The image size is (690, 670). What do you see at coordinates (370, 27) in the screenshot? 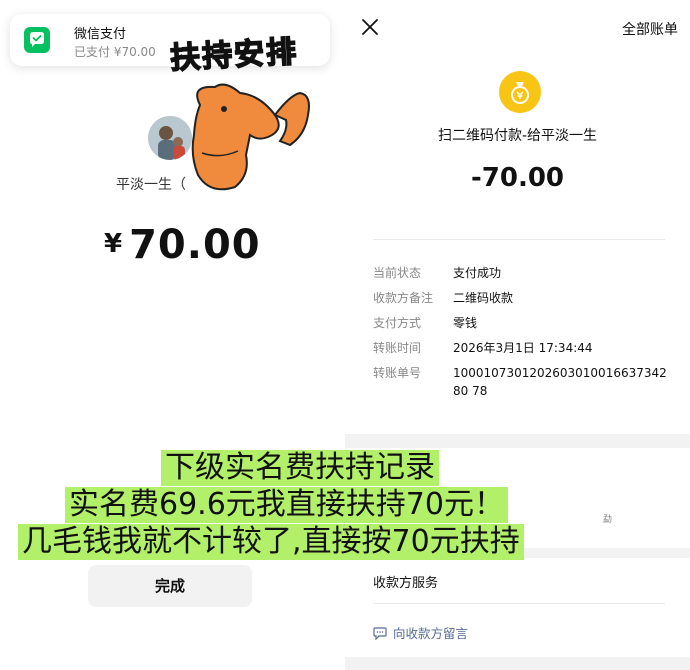
I see `close-icon` at bounding box center [370, 27].